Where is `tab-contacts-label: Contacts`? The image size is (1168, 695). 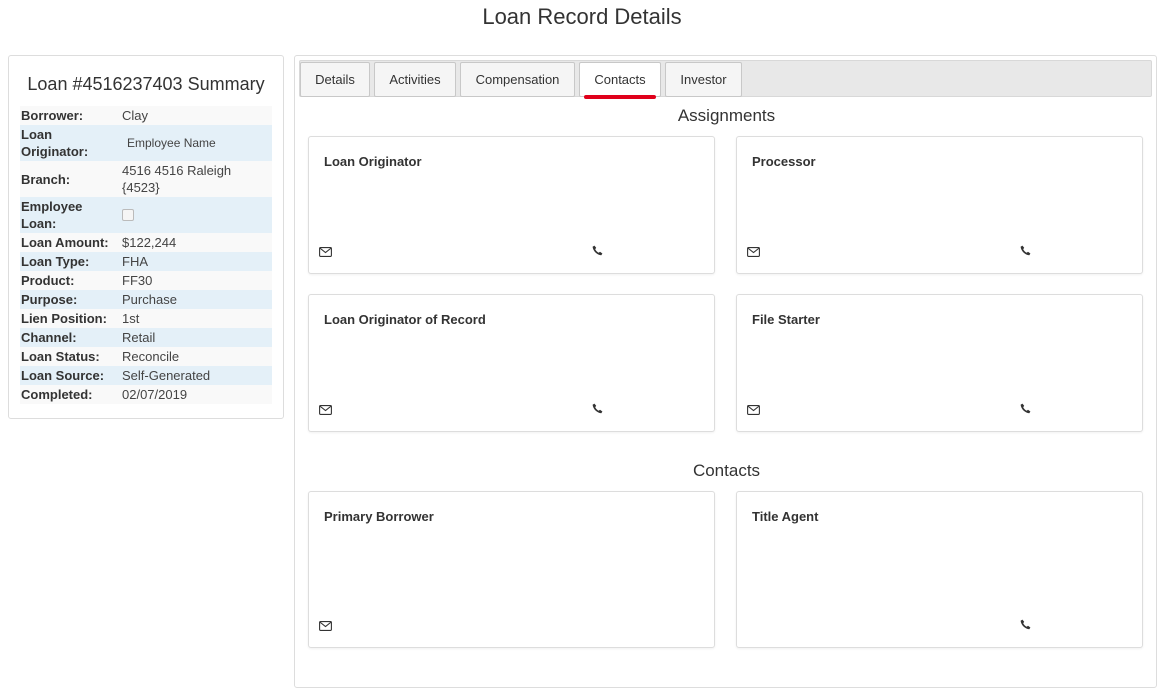
tab-contacts-label: Contacts is located at coordinates (620, 79).